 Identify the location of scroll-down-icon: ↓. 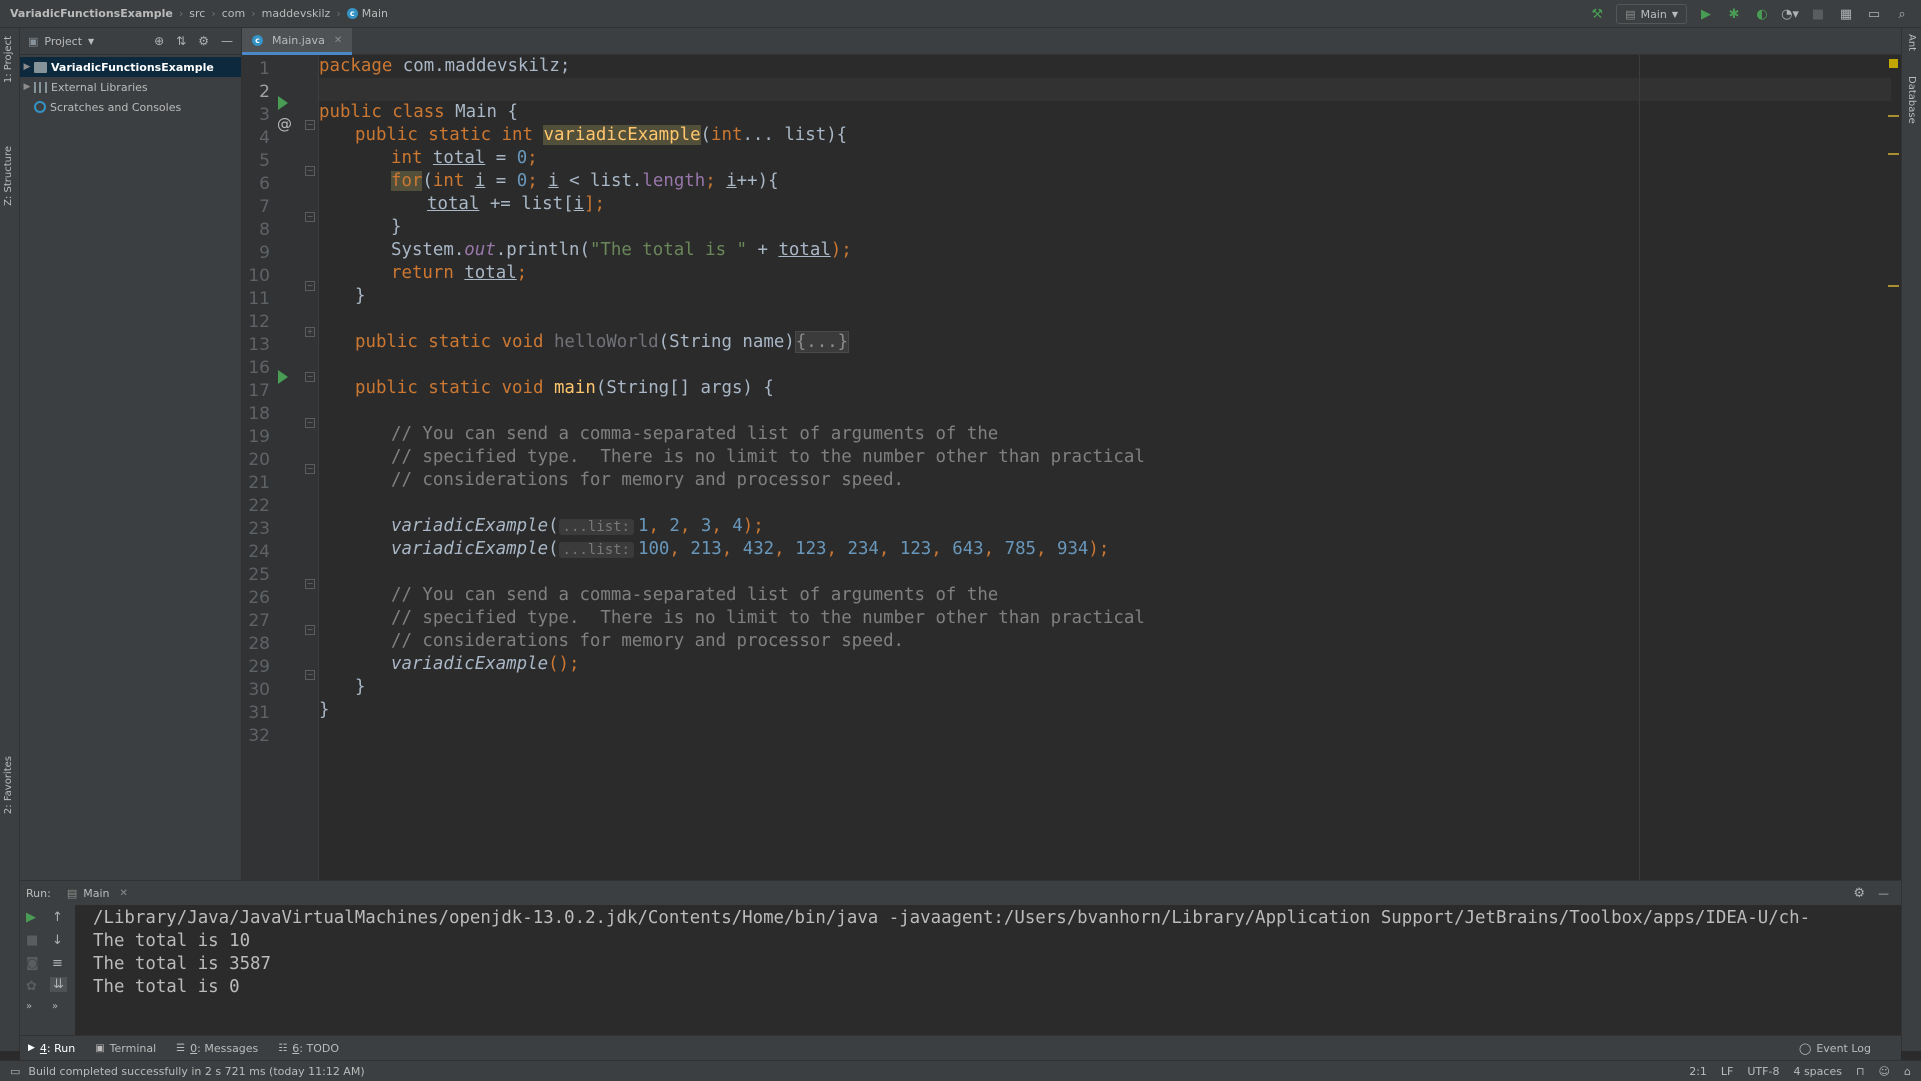
(57, 940).